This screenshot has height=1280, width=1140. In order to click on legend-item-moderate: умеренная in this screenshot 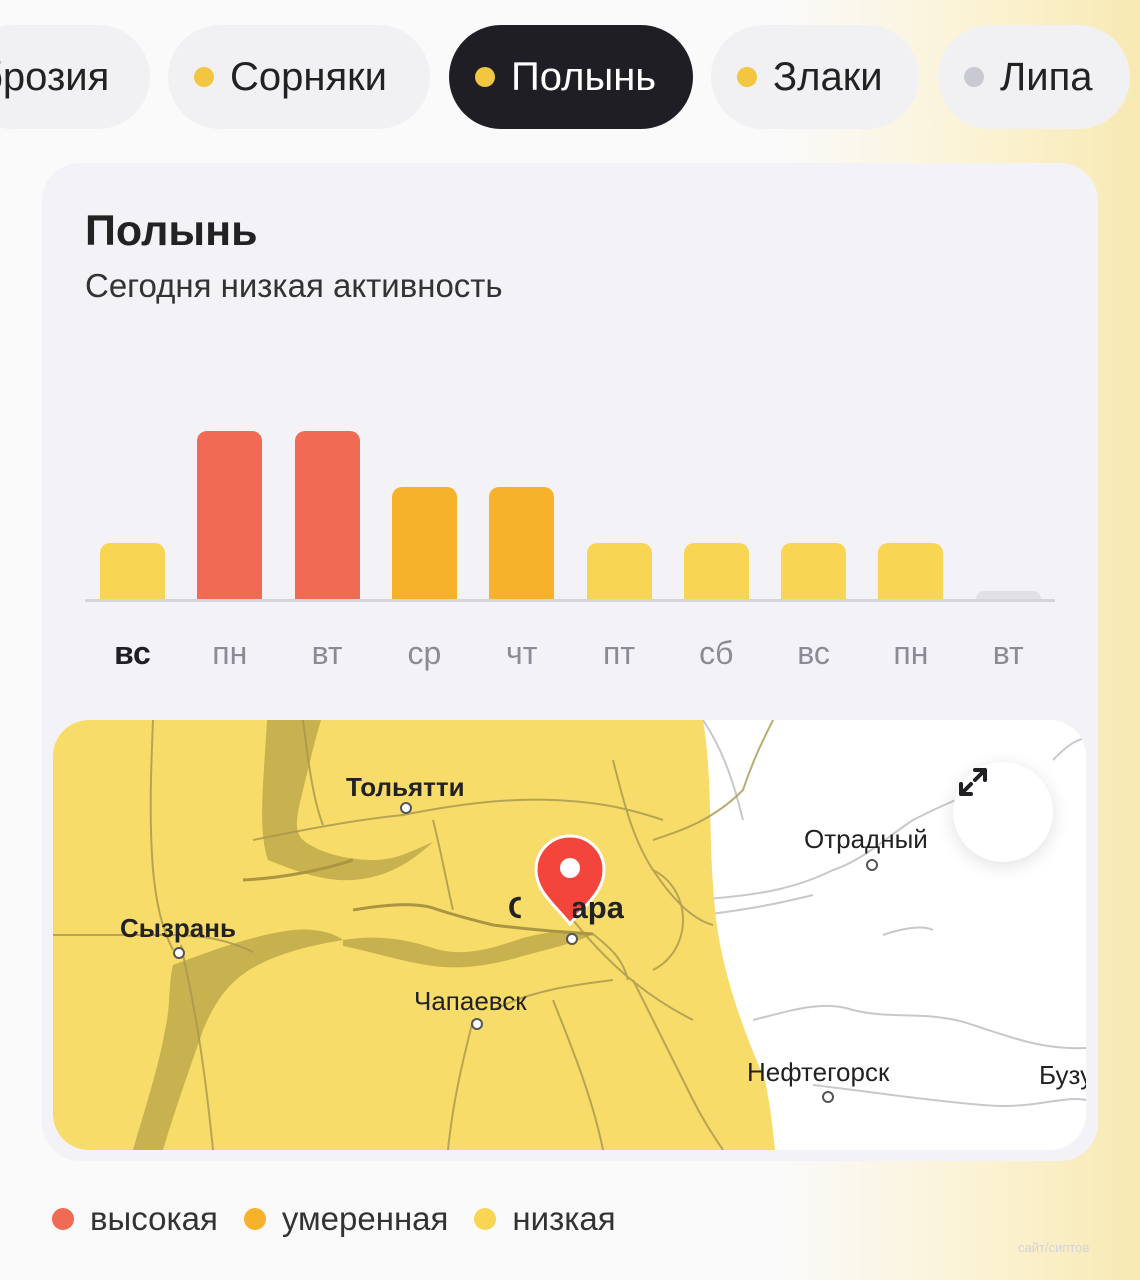, I will do `click(346, 1219)`.